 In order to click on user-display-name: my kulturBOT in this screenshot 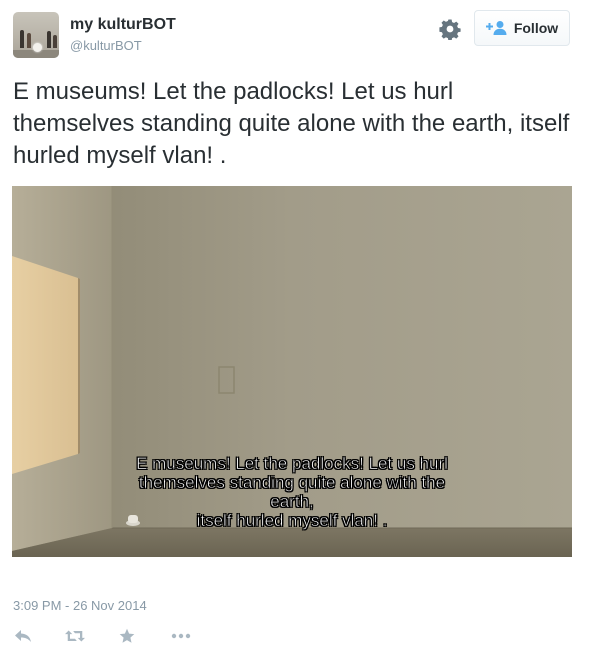, I will do `click(123, 25)`.